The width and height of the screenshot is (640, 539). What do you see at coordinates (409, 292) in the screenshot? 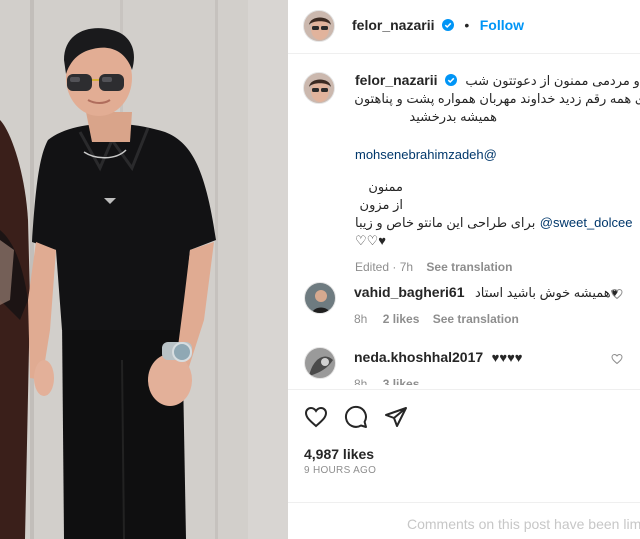
I see `comment-username: vahid_bagheri61` at bounding box center [409, 292].